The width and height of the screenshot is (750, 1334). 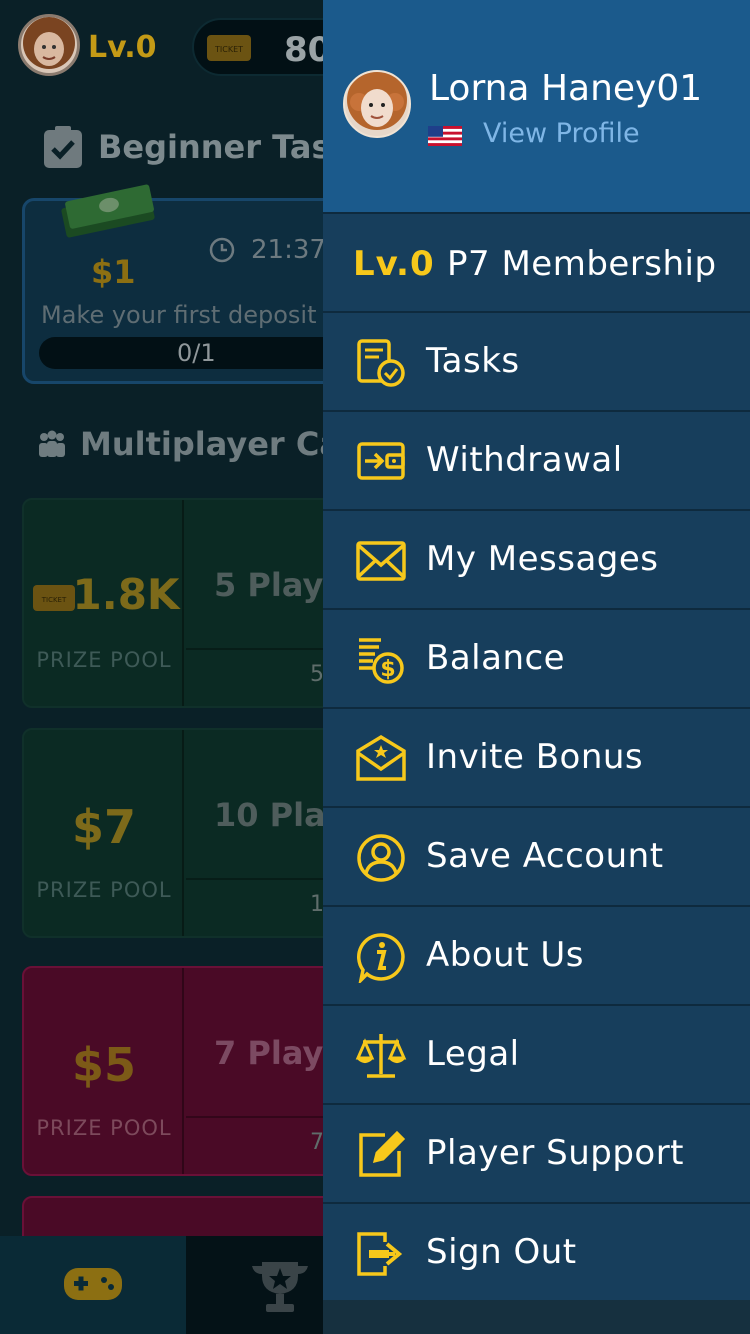 What do you see at coordinates (122, 47) in the screenshot?
I see `level-label: Lv.0` at bounding box center [122, 47].